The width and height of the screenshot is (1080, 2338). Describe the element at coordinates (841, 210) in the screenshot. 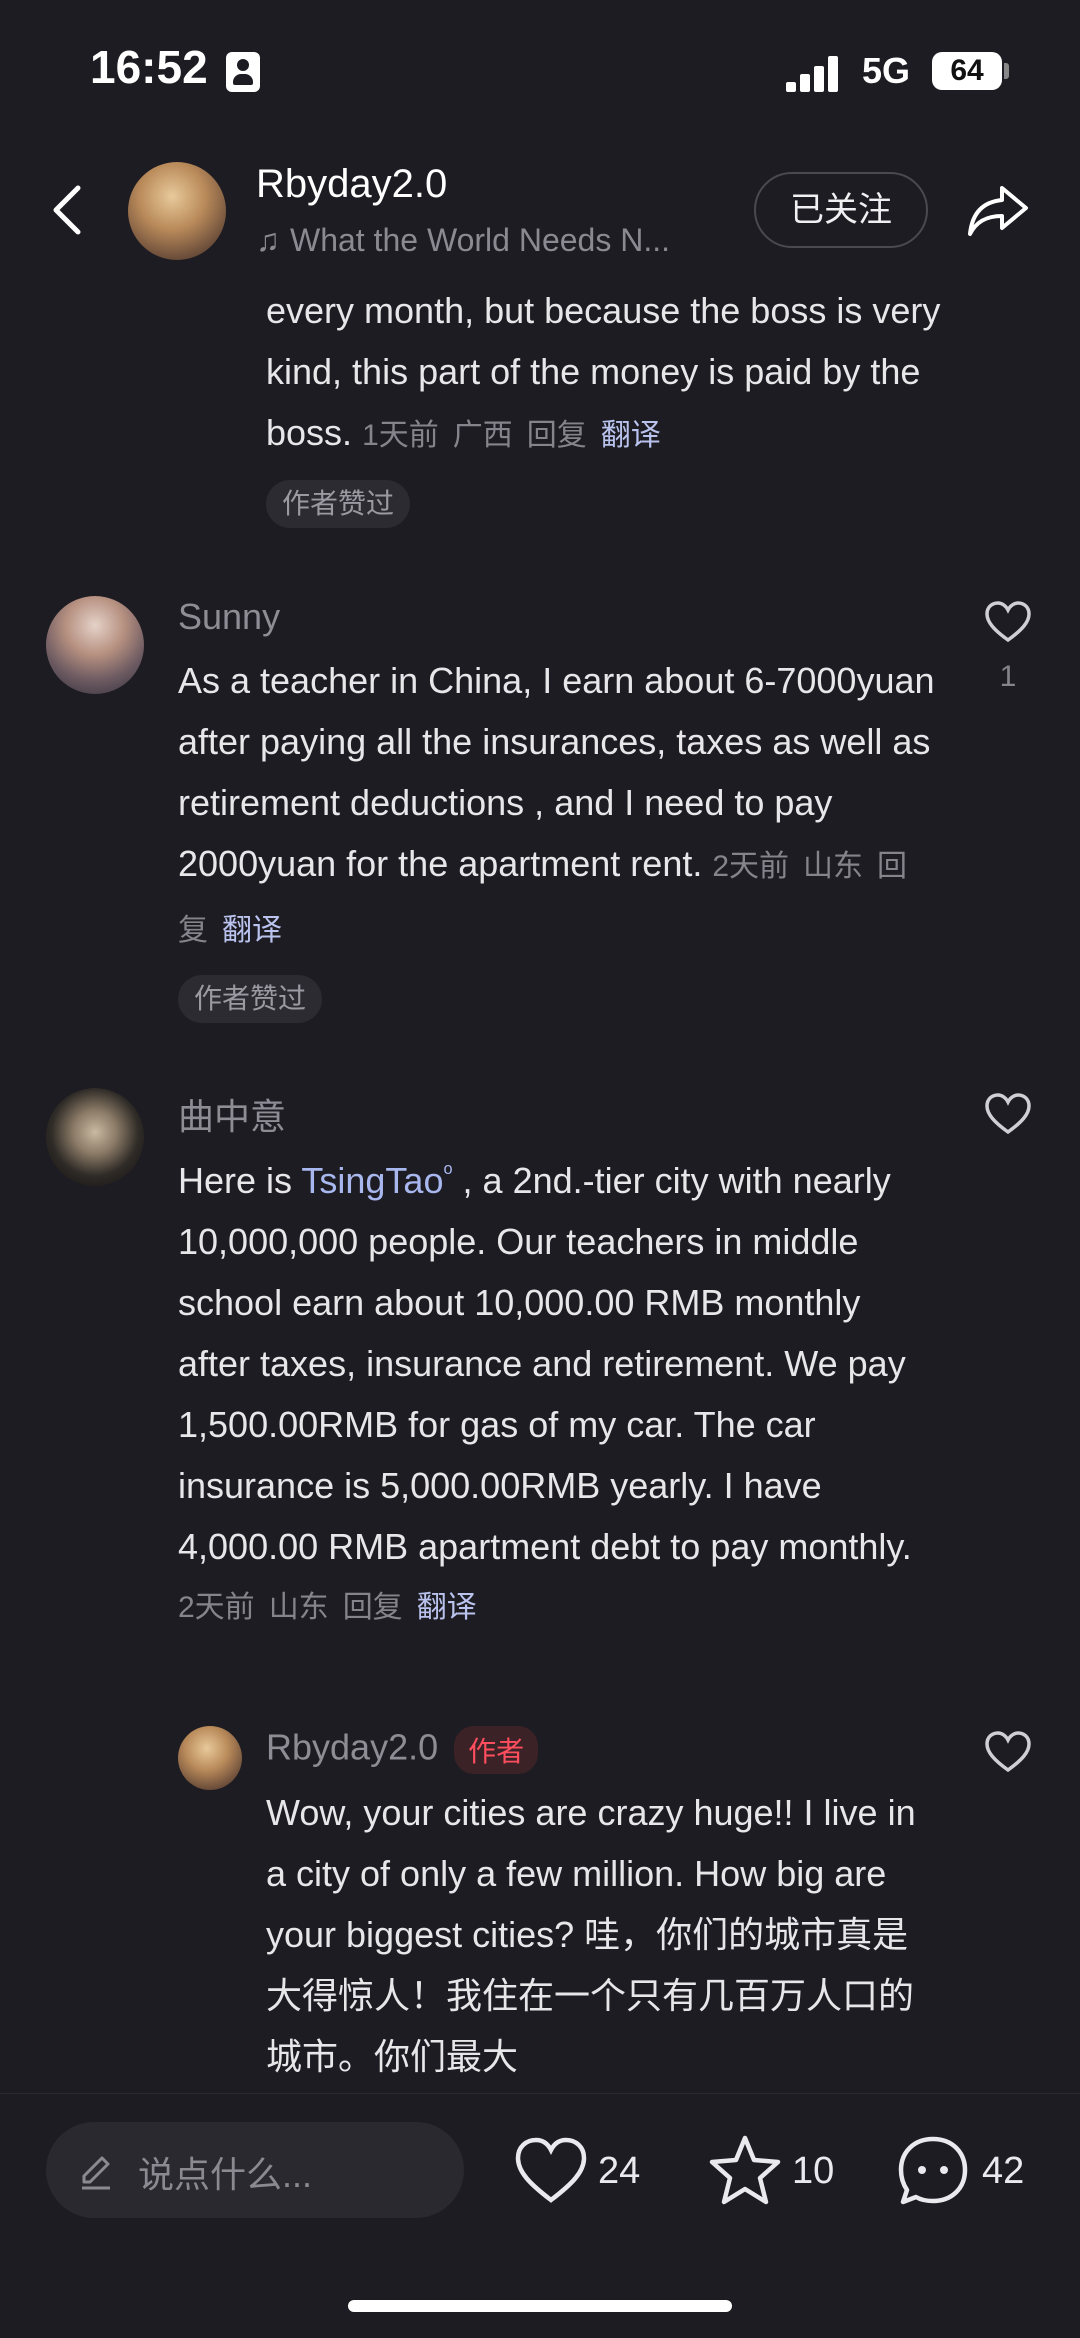

I see `follow-button: 已关注` at that location.